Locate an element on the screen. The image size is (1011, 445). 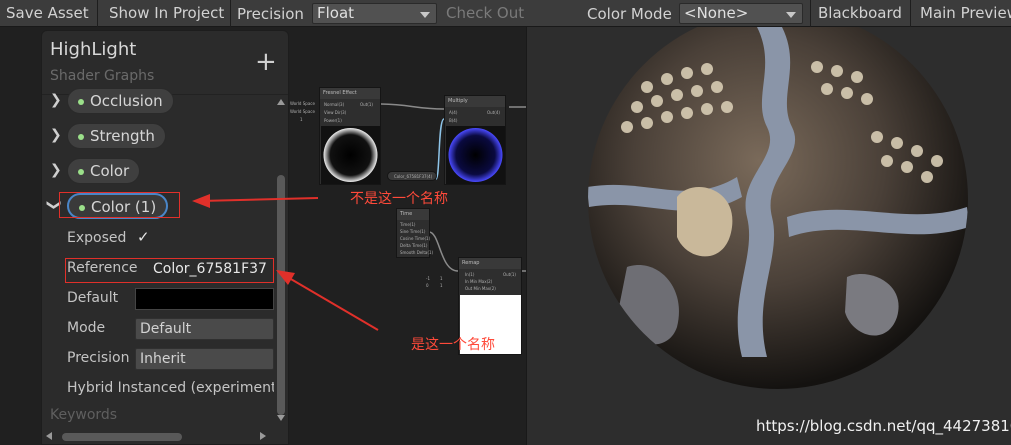
mode-dropdown: Default is located at coordinates (204, 329).